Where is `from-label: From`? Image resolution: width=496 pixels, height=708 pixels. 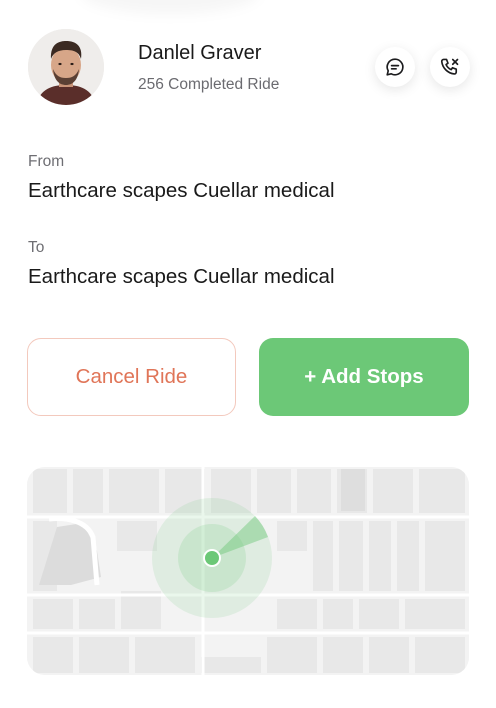
from-label: From is located at coordinates (46, 161).